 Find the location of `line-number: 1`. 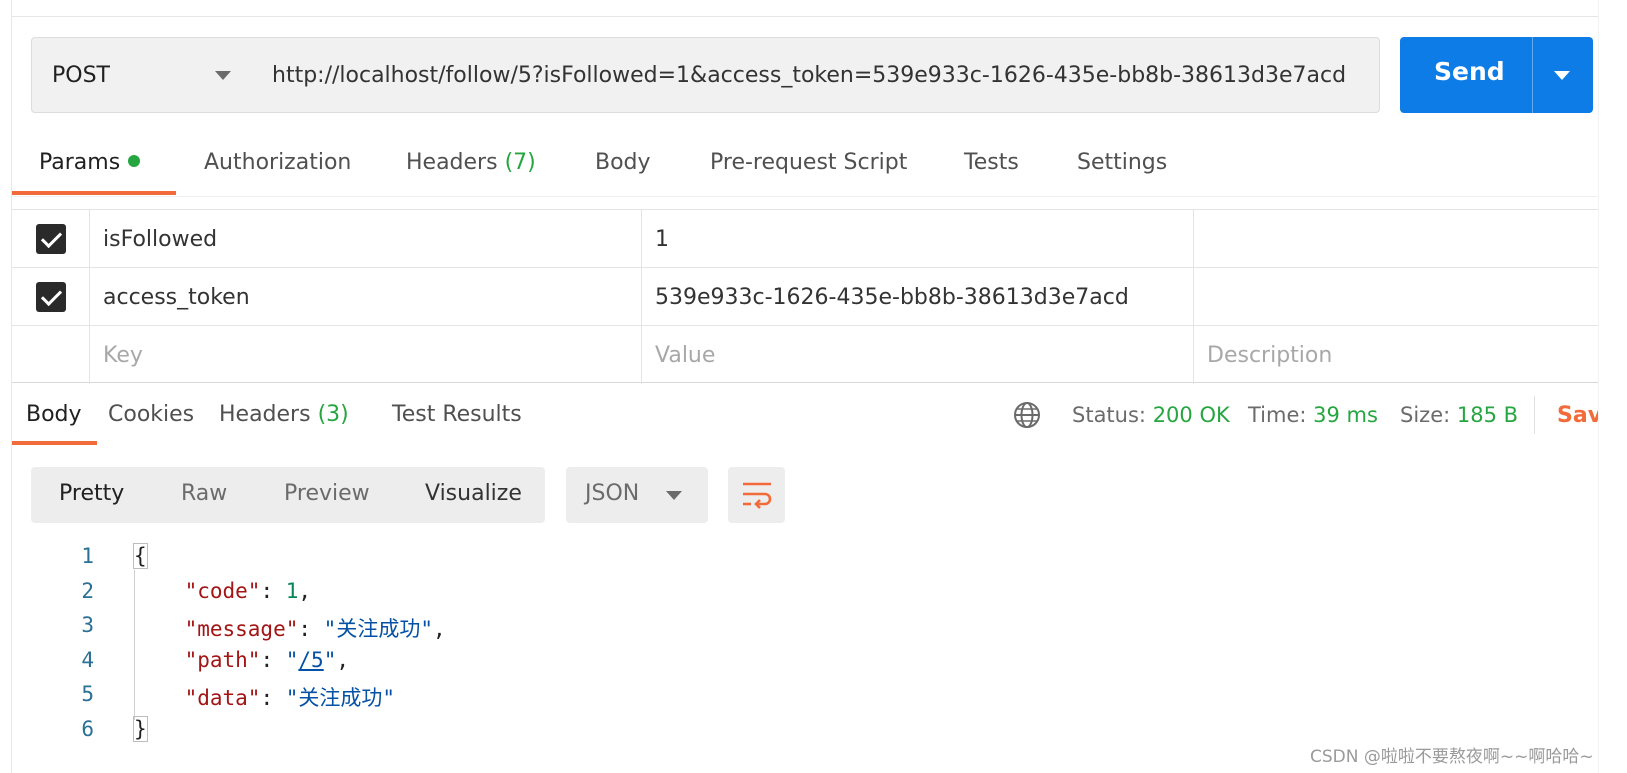

line-number: 1 is located at coordinates (87, 556).